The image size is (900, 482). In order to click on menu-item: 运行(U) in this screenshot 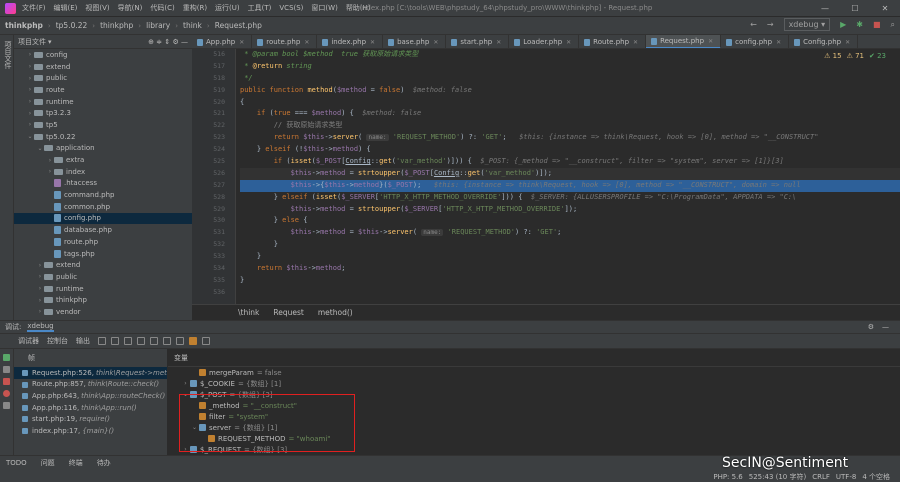, I will do `click(227, 8)`.